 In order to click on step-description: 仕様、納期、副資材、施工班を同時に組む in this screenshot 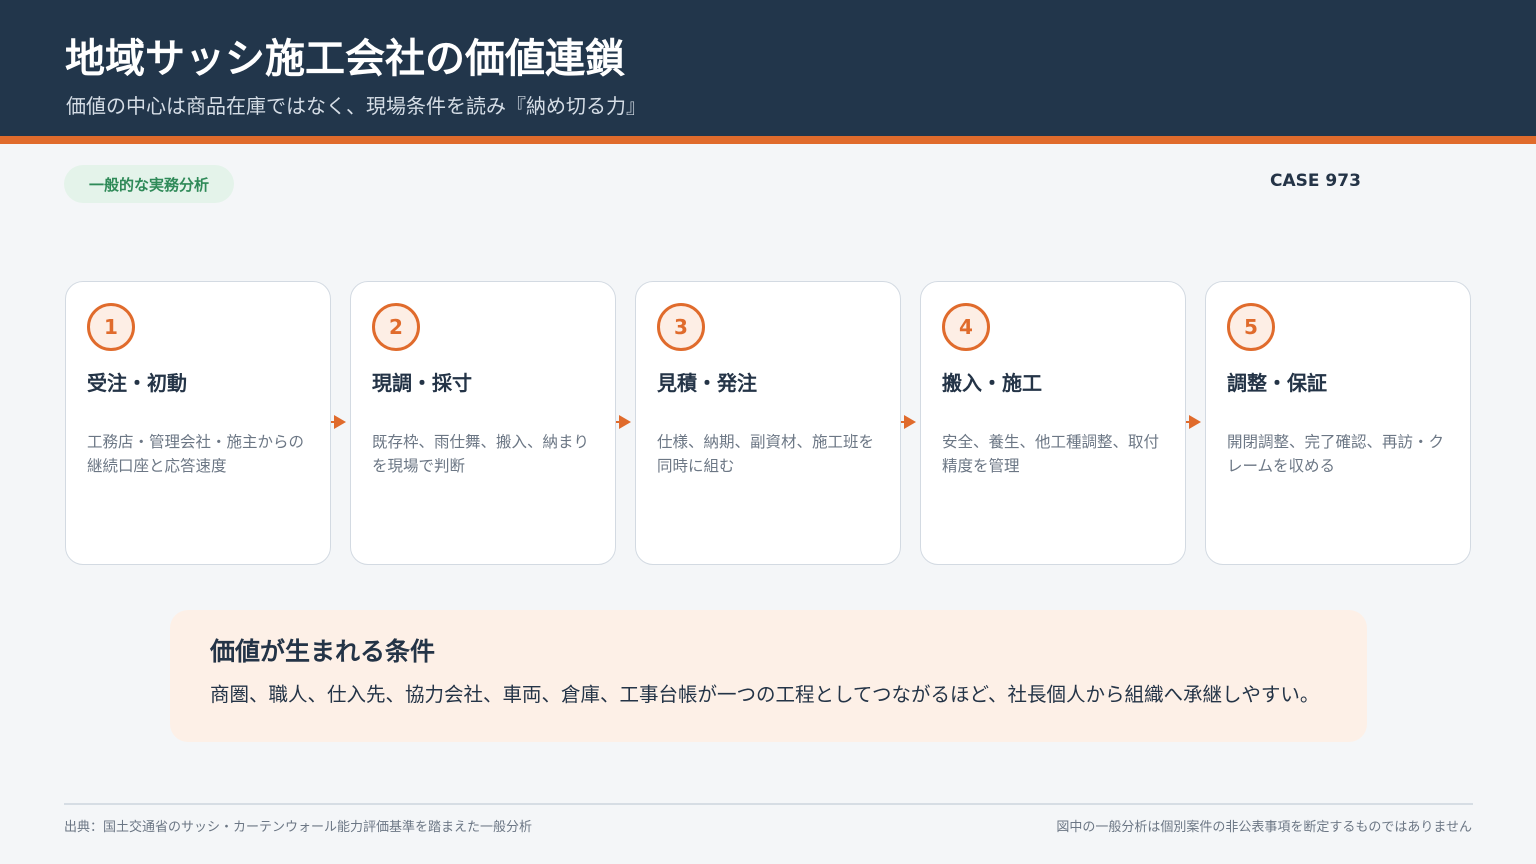, I will do `click(766, 454)`.